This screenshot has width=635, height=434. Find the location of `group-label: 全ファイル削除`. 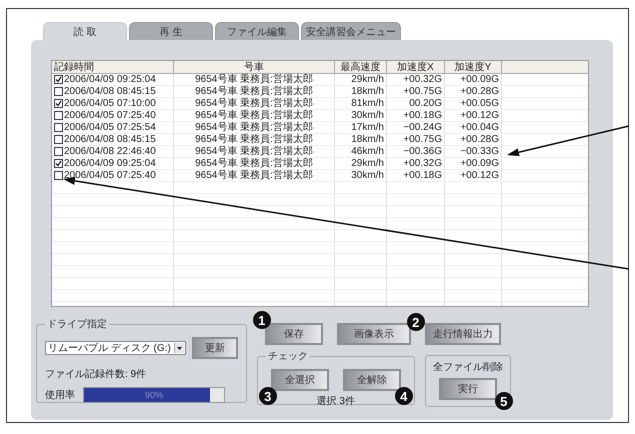

group-label: 全ファイル削除 is located at coordinates (467, 367).